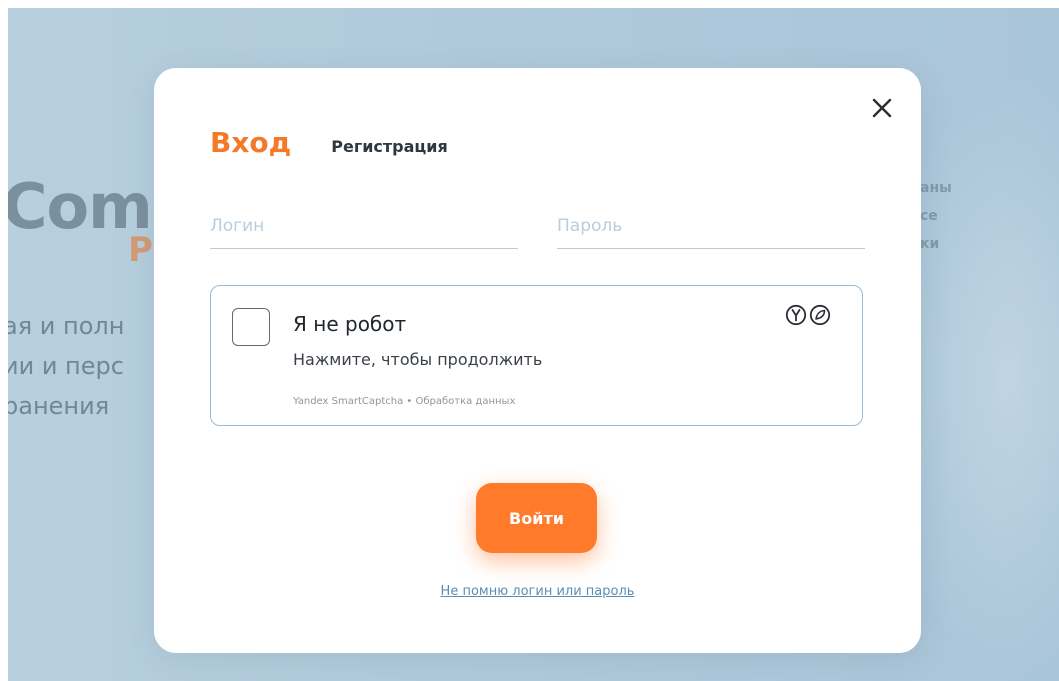  Describe the element at coordinates (929, 216) in the screenshot. I see `background-side-line: се` at that location.